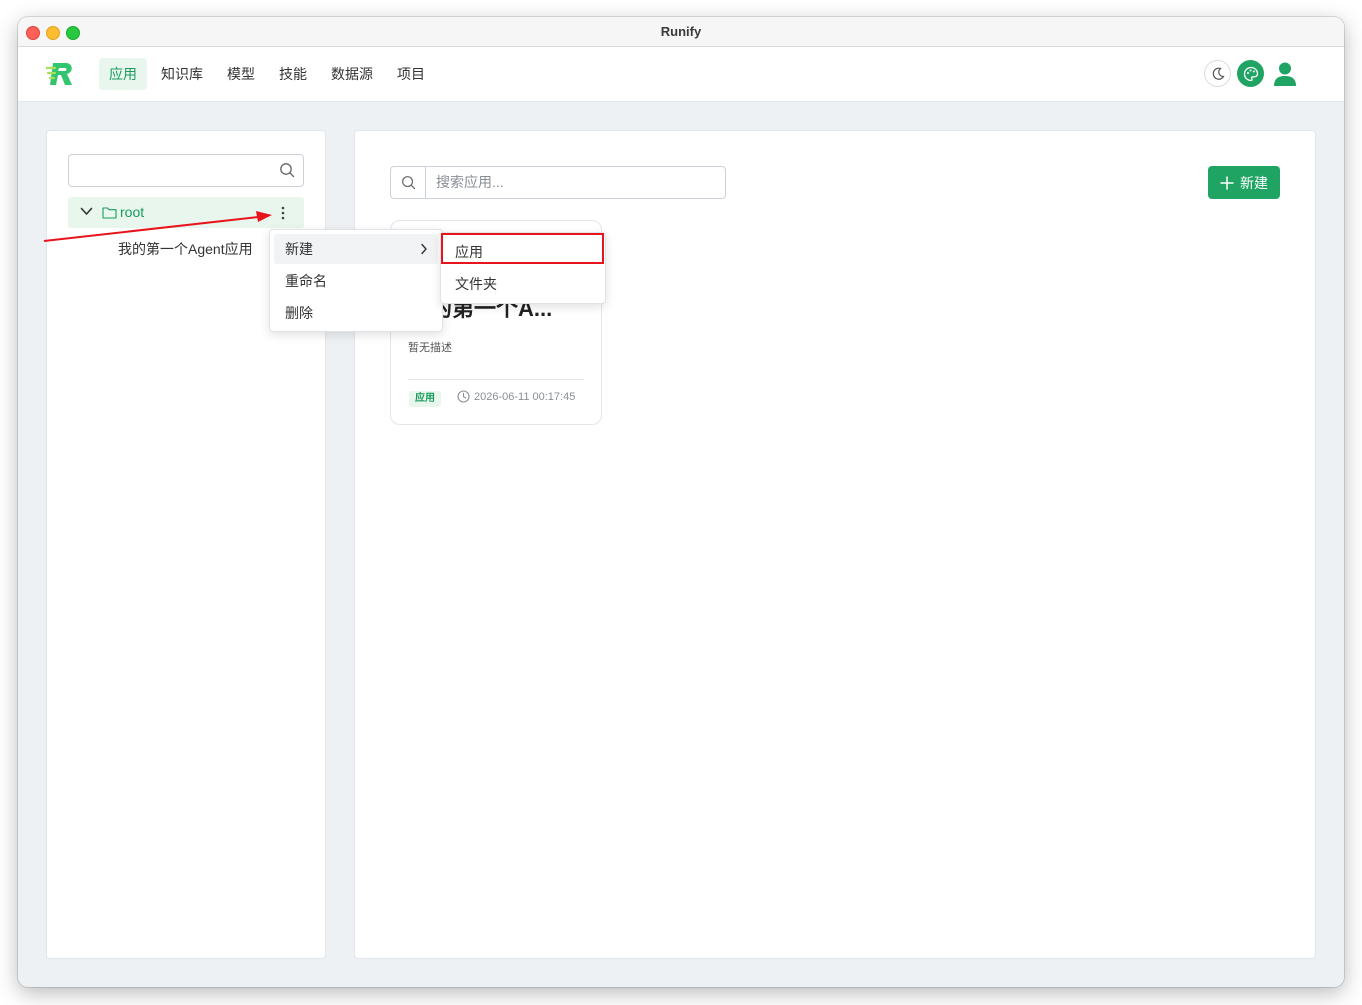  What do you see at coordinates (523, 252) in the screenshot?
I see `submenu-item-app: 应用` at bounding box center [523, 252].